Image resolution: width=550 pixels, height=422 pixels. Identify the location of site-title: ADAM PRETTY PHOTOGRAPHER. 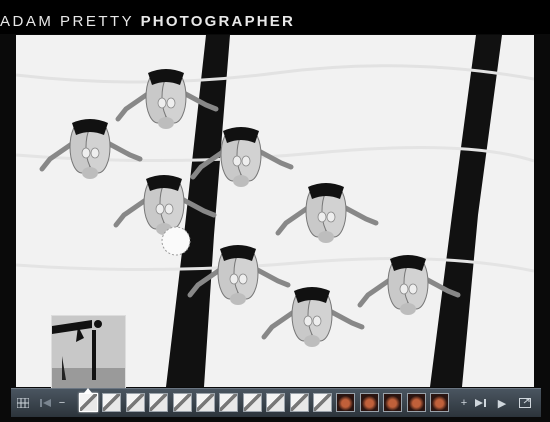
(147, 22).